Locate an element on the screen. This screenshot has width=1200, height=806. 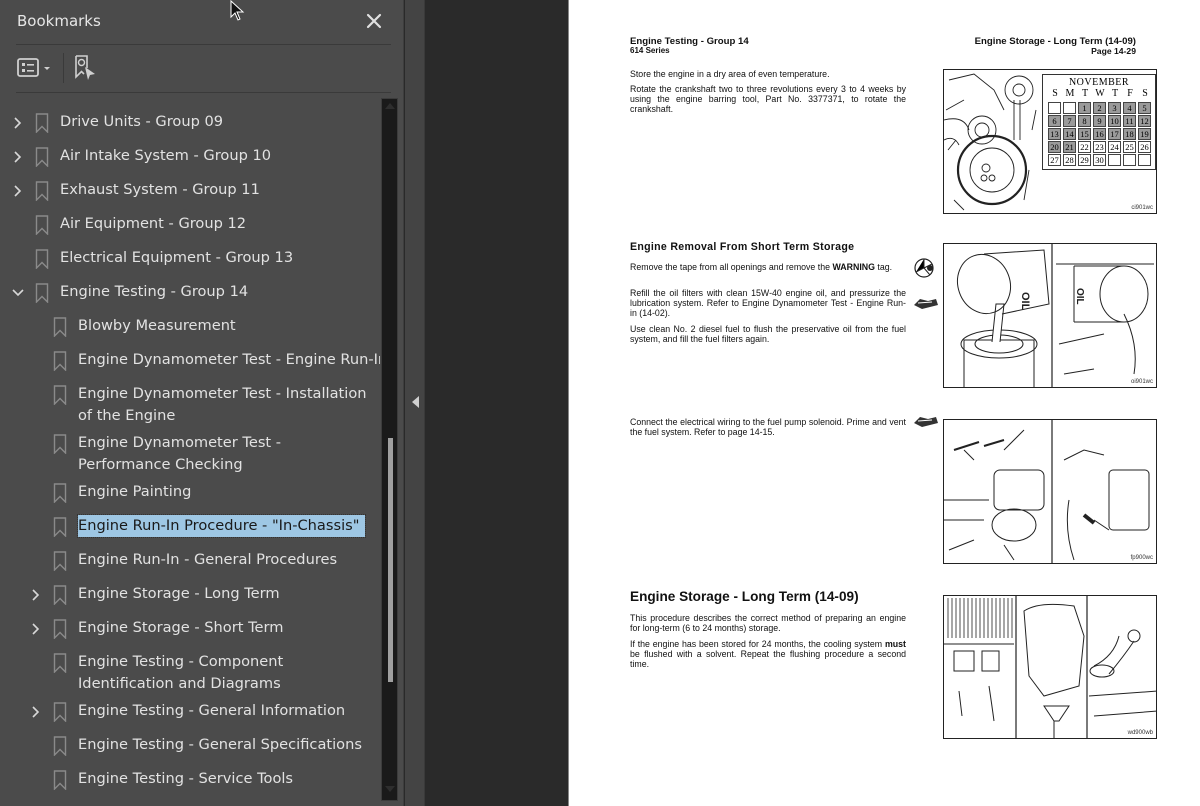
panel-splitter is located at coordinates (415, 403).